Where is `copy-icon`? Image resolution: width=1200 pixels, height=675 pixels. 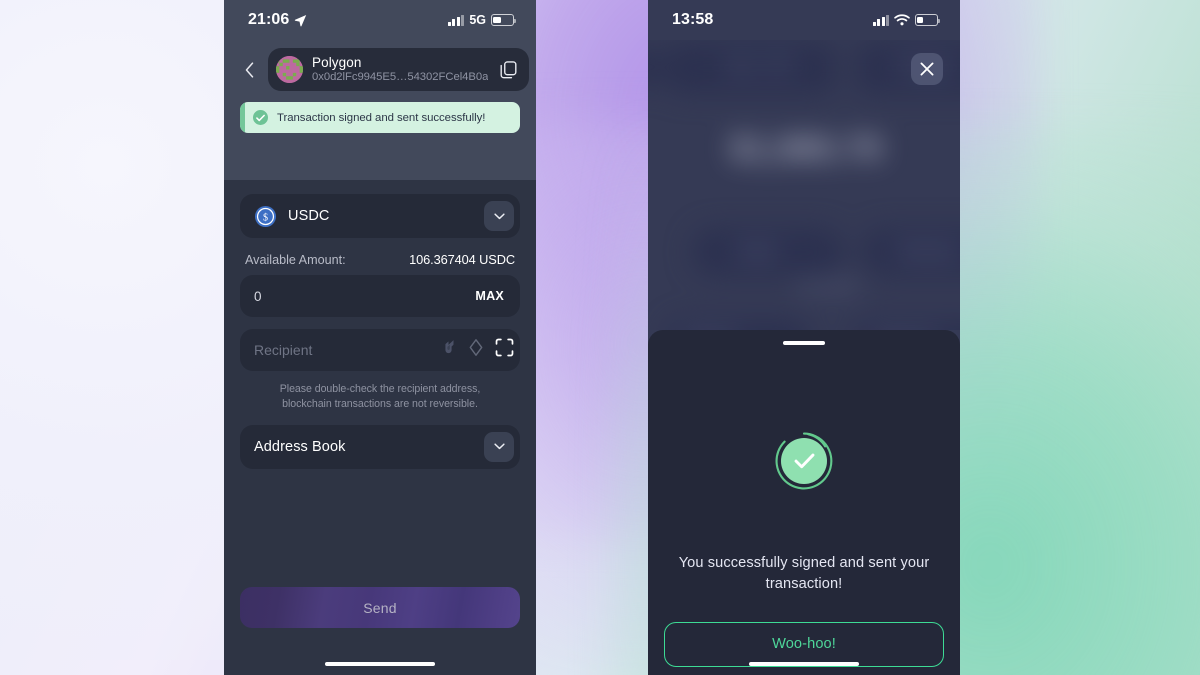 copy-icon is located at coordinates (508, 69).